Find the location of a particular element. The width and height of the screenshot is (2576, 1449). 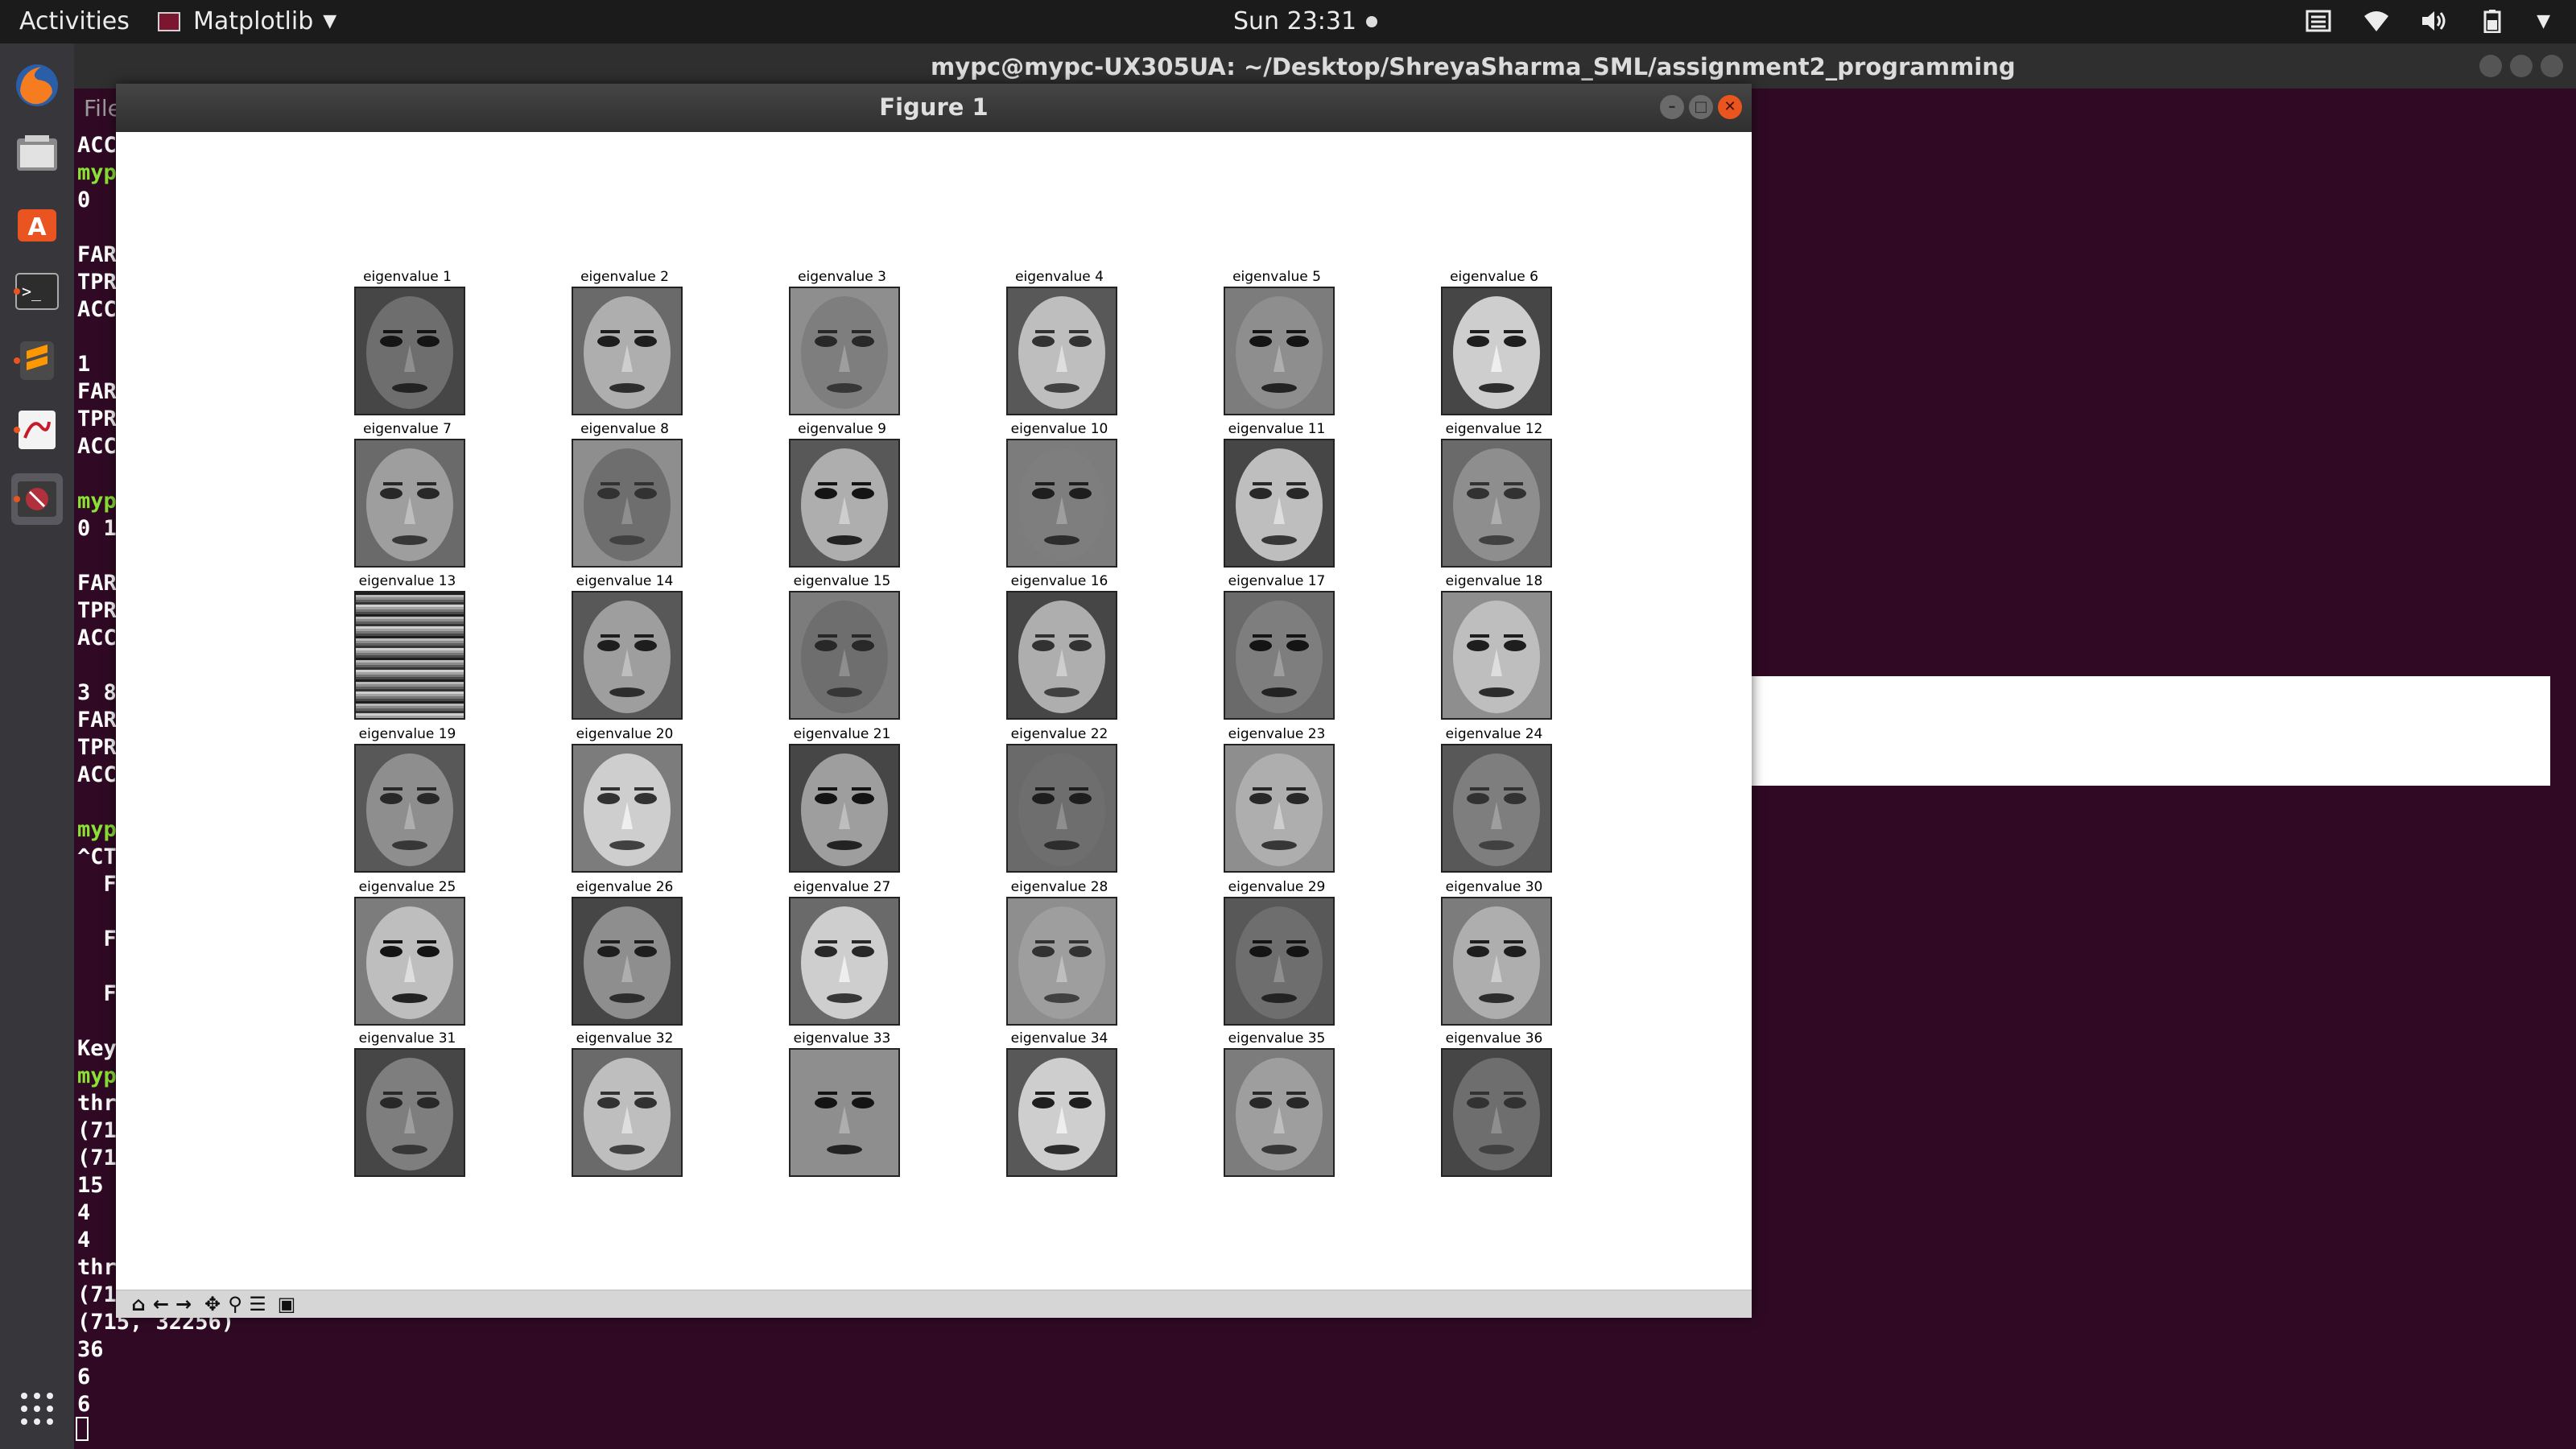

system-tray: ▼ is located at coordinates (2427, 21).